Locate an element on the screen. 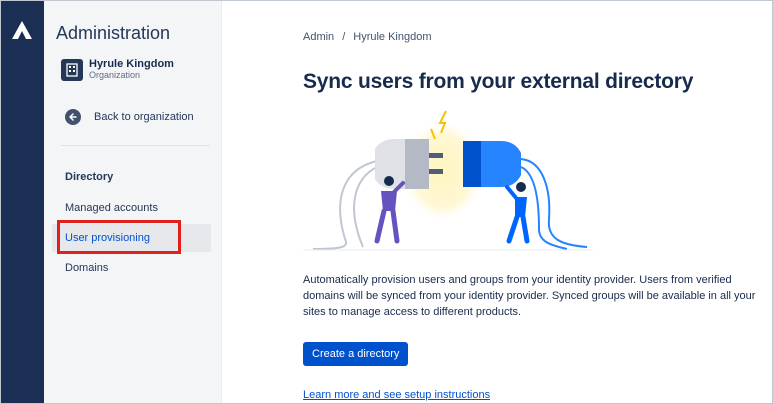  annotation-highlight-box is located at coordinates (119, 237).